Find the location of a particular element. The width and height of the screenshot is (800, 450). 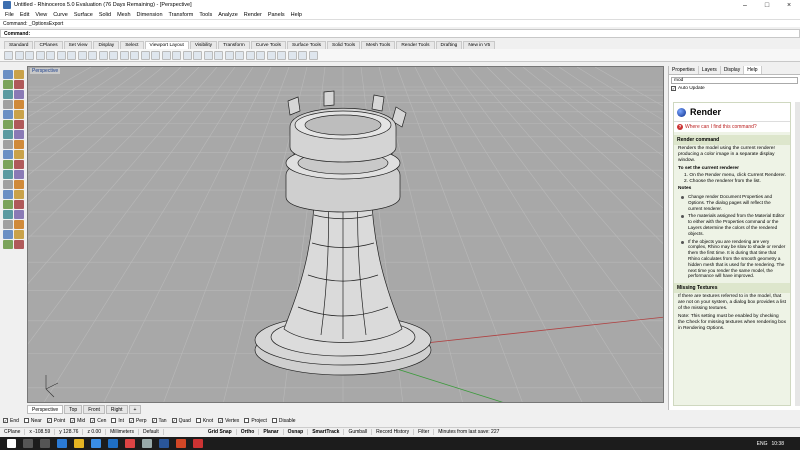

panel-tab-properties: Properties is located at coordinates (684, 70).